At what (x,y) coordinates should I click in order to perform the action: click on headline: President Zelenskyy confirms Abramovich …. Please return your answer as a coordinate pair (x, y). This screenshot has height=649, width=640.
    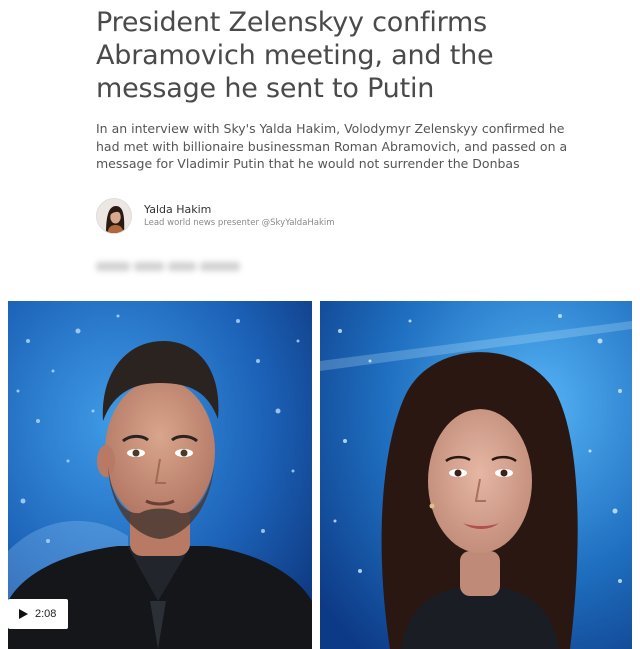
    Looking at the image, I should click on (356, 55).